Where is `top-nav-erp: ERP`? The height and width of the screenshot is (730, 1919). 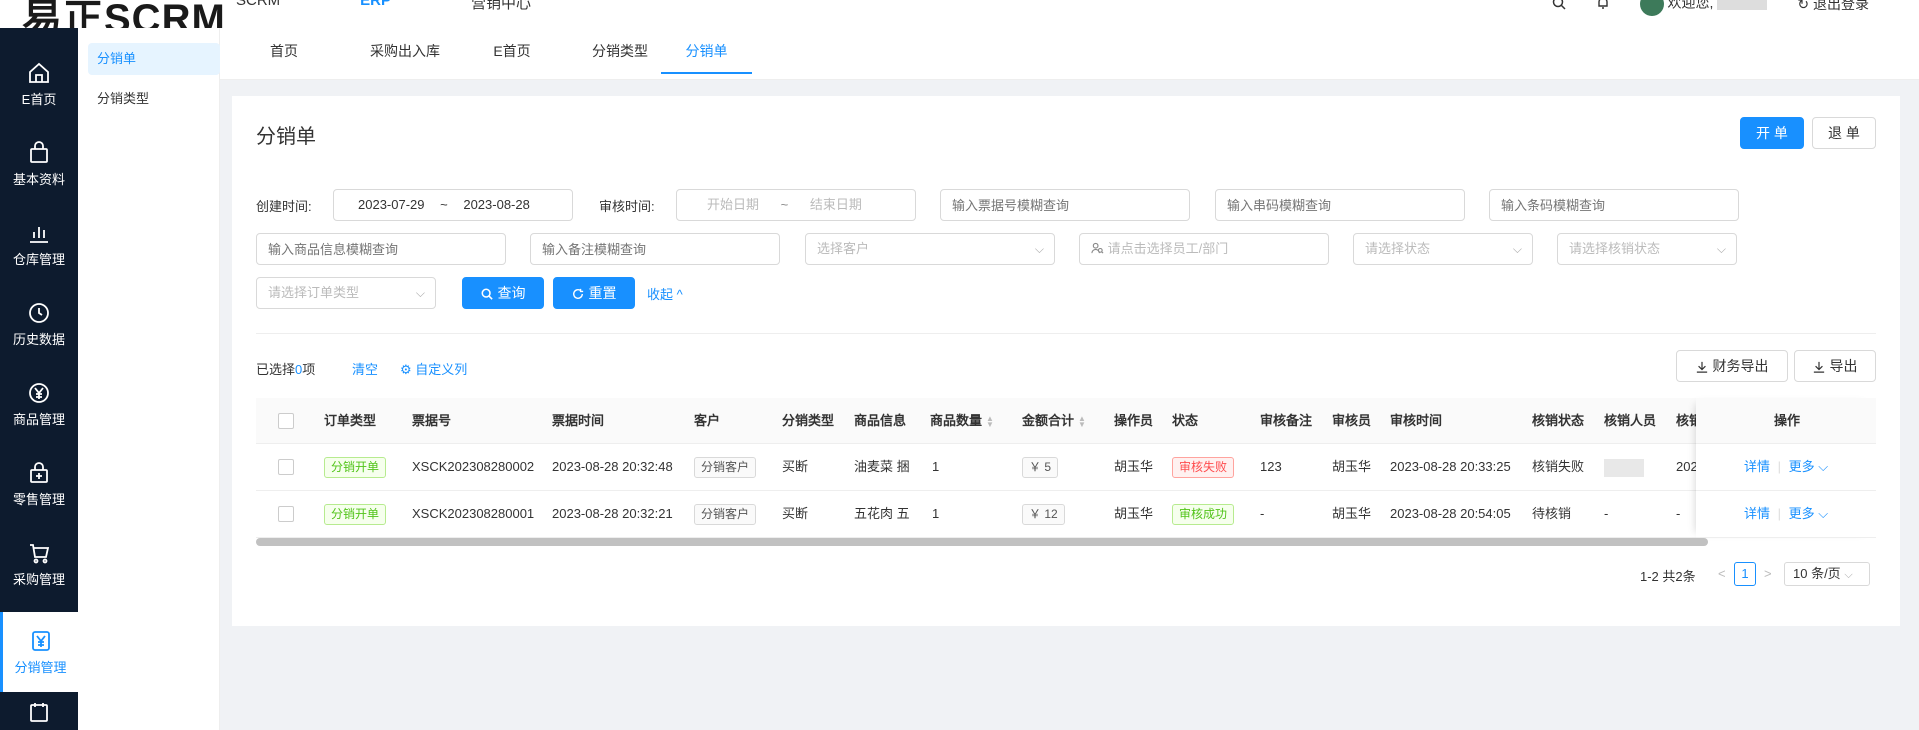 top-nav-erp: ERP is located at coordinates (375, 6).